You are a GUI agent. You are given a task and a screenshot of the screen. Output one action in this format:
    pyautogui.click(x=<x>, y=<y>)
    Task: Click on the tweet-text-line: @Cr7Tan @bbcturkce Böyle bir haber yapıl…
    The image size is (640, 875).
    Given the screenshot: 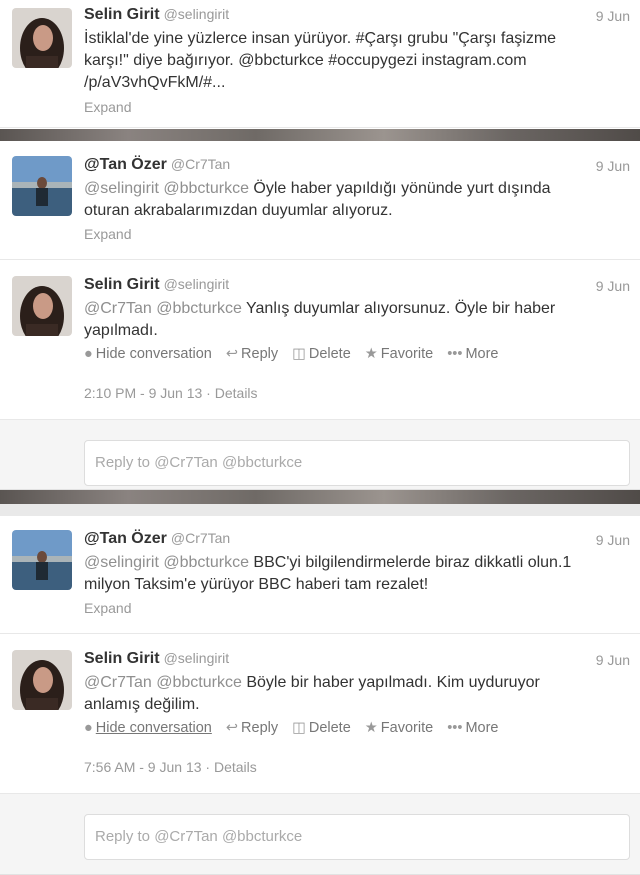 What is the action you would take?
    pyautogui.click(x=356, y=683)
    